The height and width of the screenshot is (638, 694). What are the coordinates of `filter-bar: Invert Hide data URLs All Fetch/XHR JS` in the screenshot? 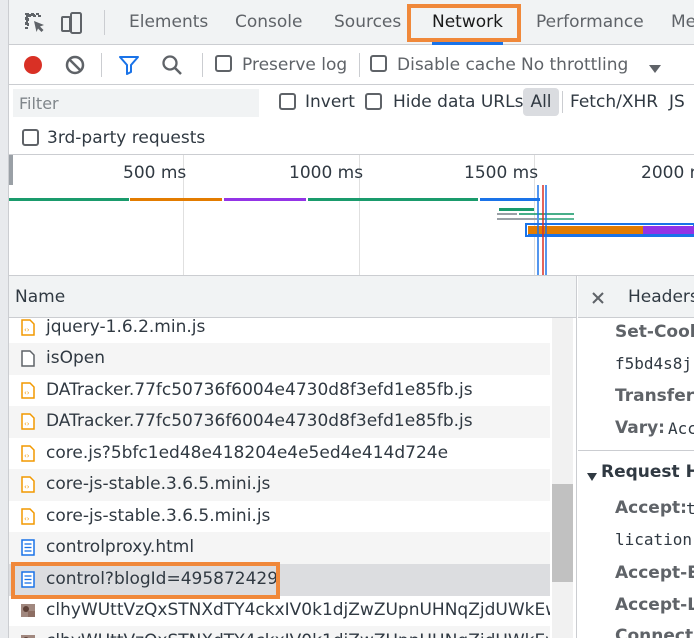 It's located at (351, 103).